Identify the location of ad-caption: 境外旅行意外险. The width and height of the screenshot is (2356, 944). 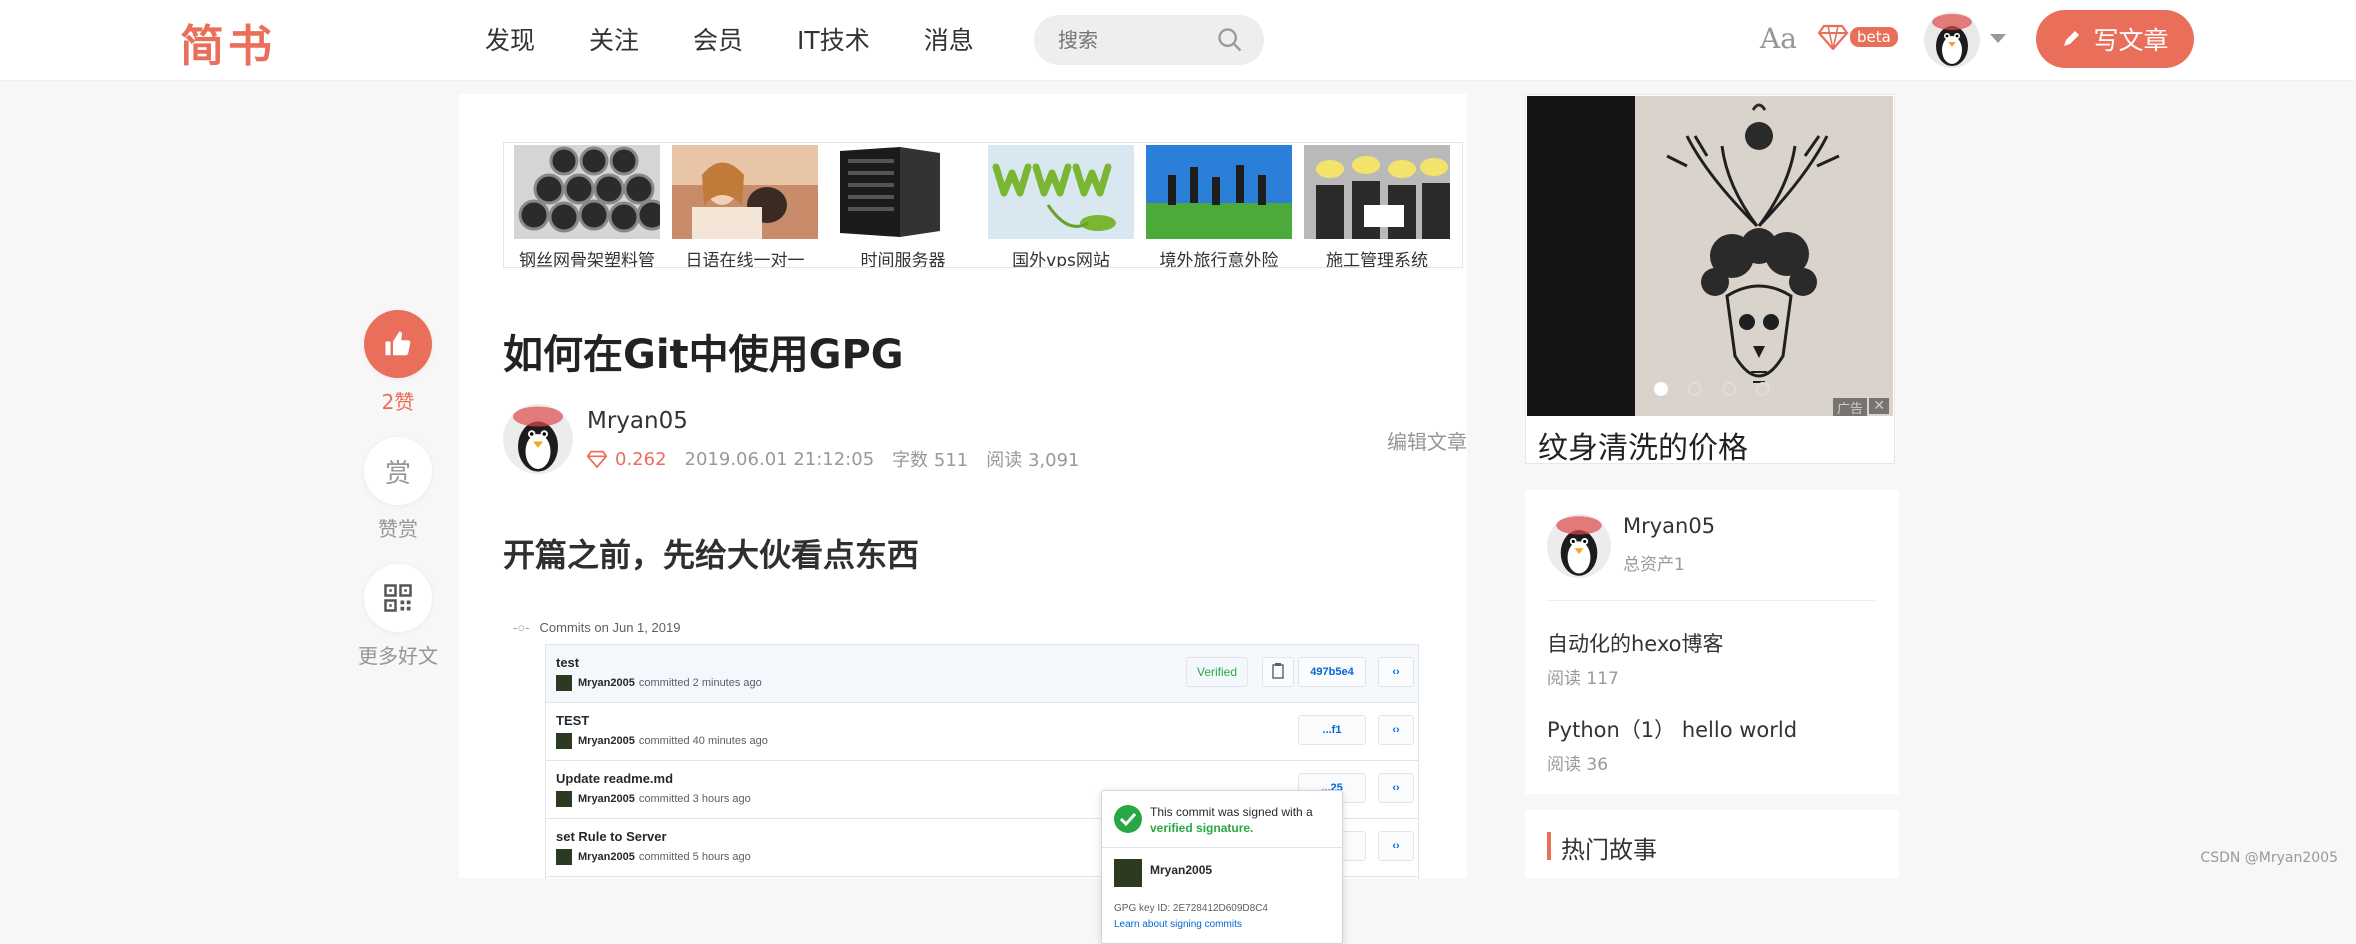
(1219, 259).